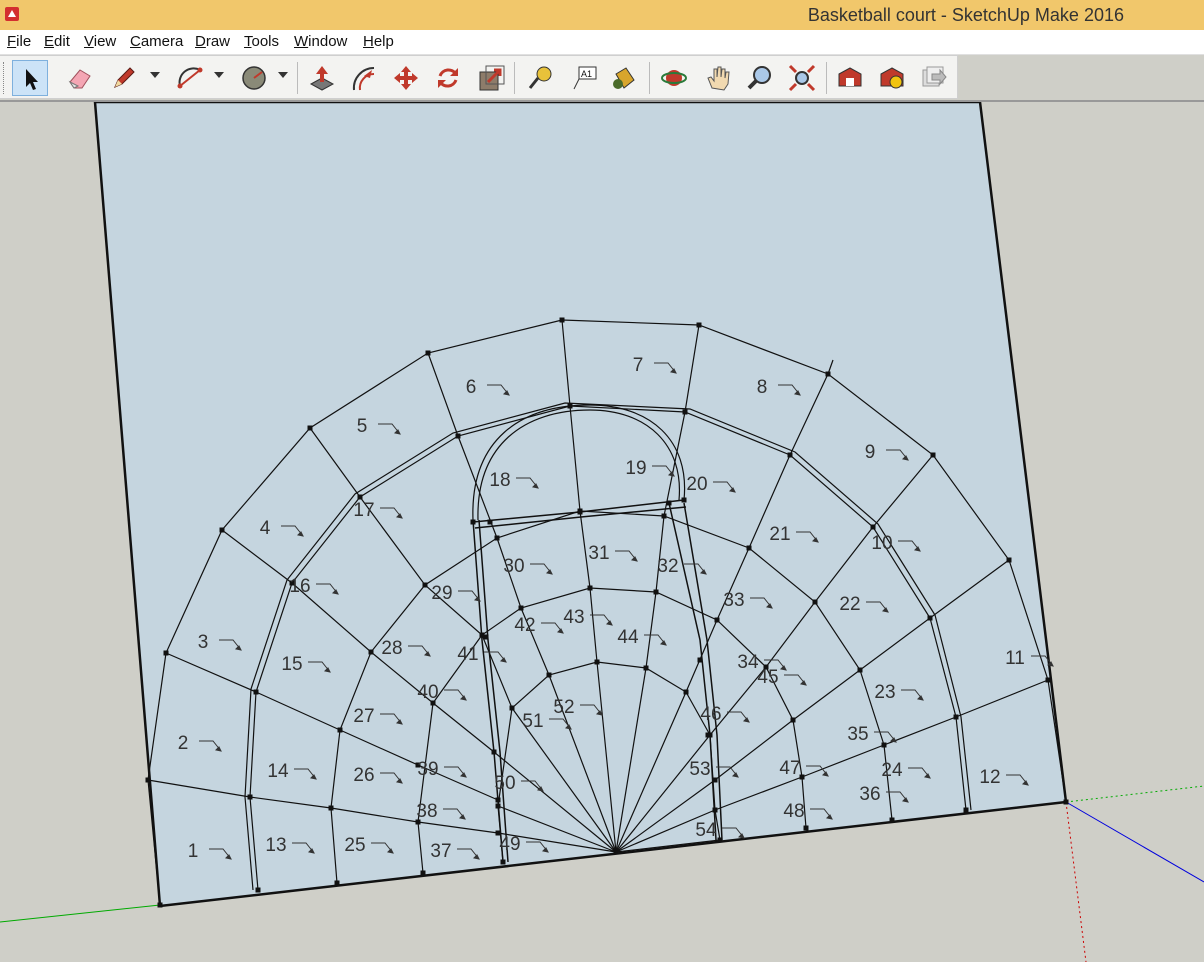 This screenshot has height=962, width=1204. Describe the element at coordinates (718, 78) in the screenshot. I see `pan-tool-button` at that location.